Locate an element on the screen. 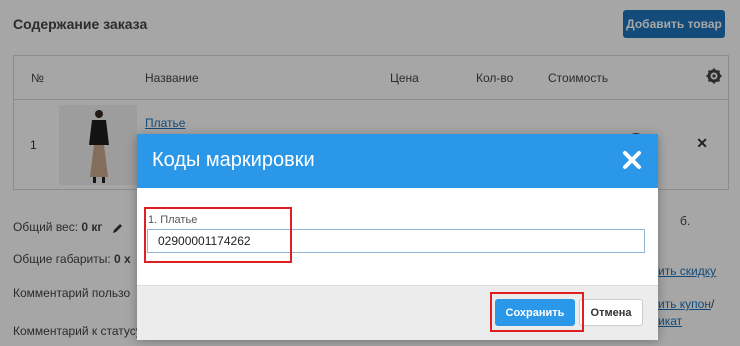 The height and width of the screenshot is (346, 740). modal-title: Коды маркировки is located at coordinates (233, 160).